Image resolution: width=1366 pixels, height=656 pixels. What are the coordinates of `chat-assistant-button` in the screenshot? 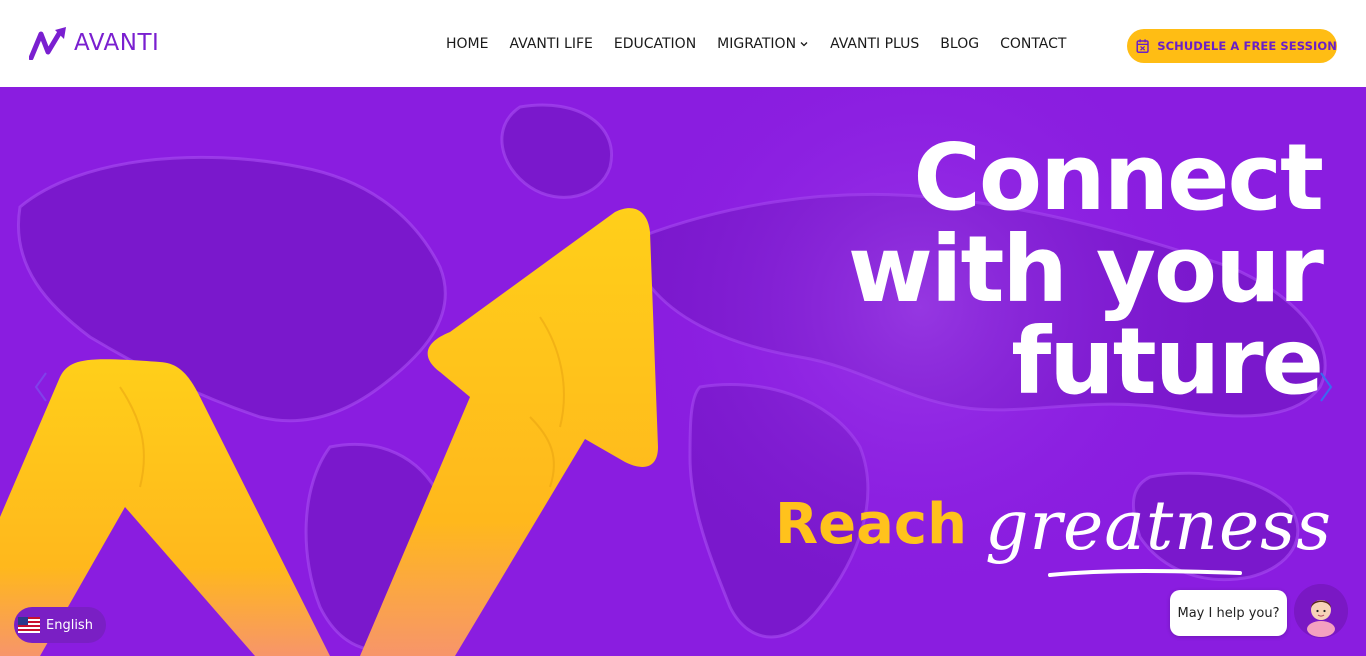 It's located at (1321, 611).